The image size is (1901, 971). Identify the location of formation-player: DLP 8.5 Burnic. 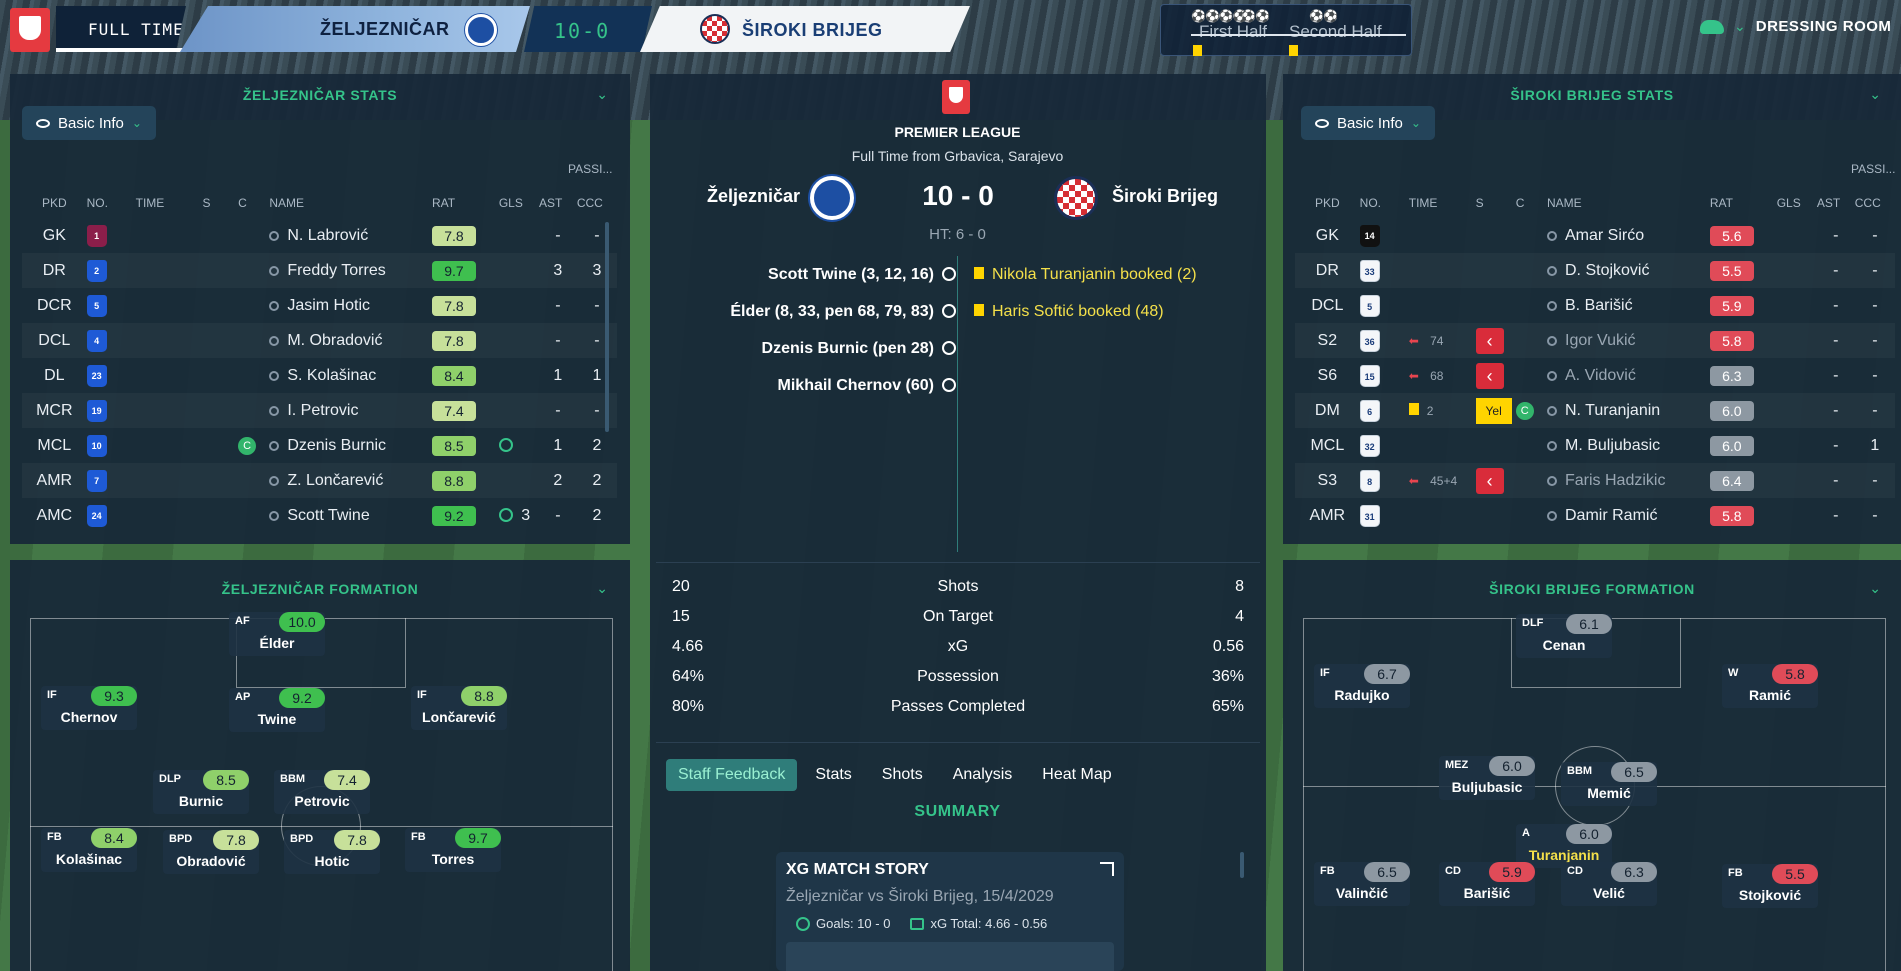
(201, 792).